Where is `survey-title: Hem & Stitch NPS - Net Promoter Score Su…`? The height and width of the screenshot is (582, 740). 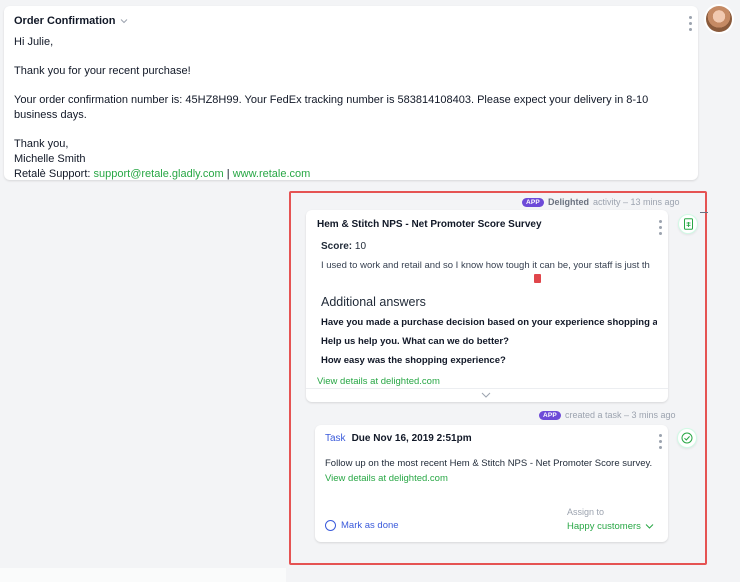
survey-title: Hem & Stitch NPS - Net Promoter Score Su… is located at coordinates (429, 224).